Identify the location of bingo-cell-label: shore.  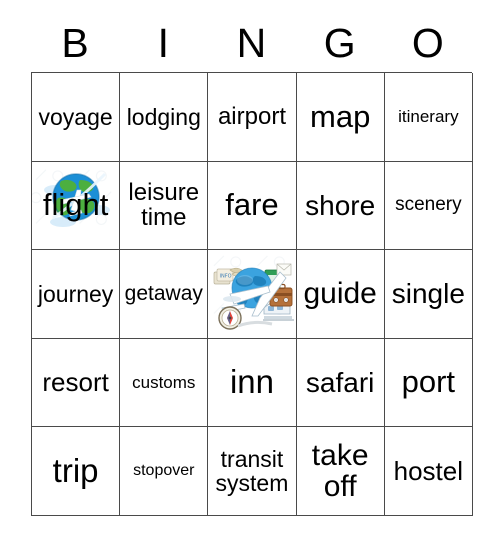
(340, 205).